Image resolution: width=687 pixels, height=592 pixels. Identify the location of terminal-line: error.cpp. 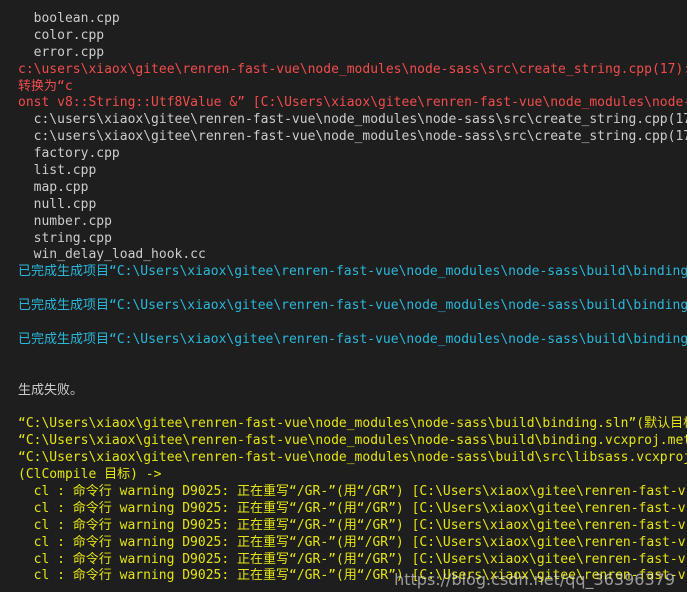
(61, 52).